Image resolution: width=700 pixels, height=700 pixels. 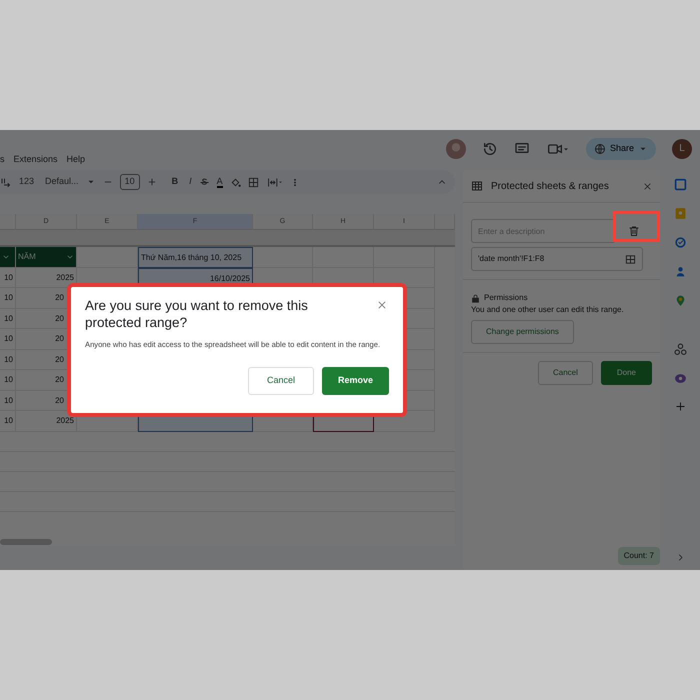 I want to click on filter-header-cell: NĂM, so click(x=46, y=257).